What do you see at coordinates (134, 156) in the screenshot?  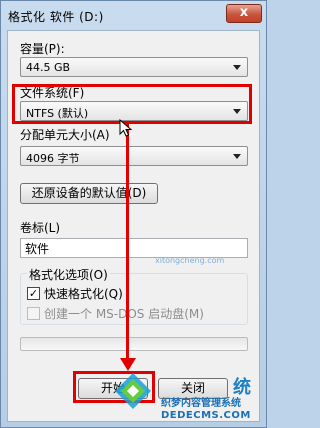 I see `allocation-select: 4096 字节` at bounding box center [134, 156].